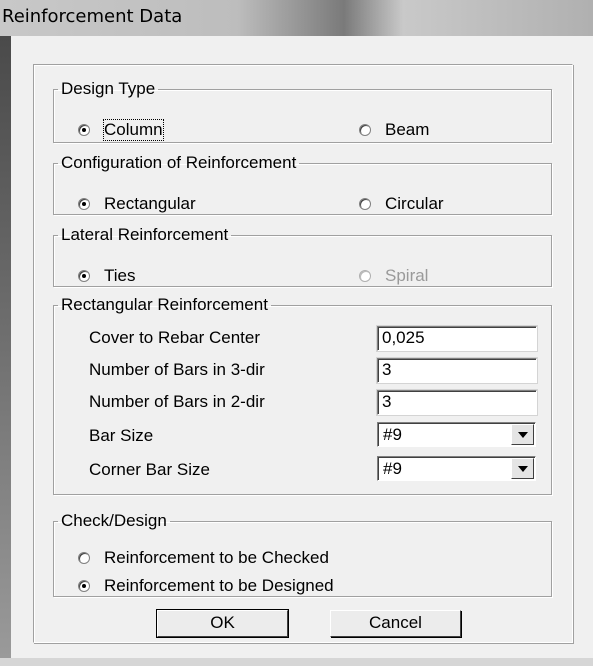  Describe the element at coordinates (84, 558) in the screenshot. I see `radio-reinforcement-checked-indicator` at that location.